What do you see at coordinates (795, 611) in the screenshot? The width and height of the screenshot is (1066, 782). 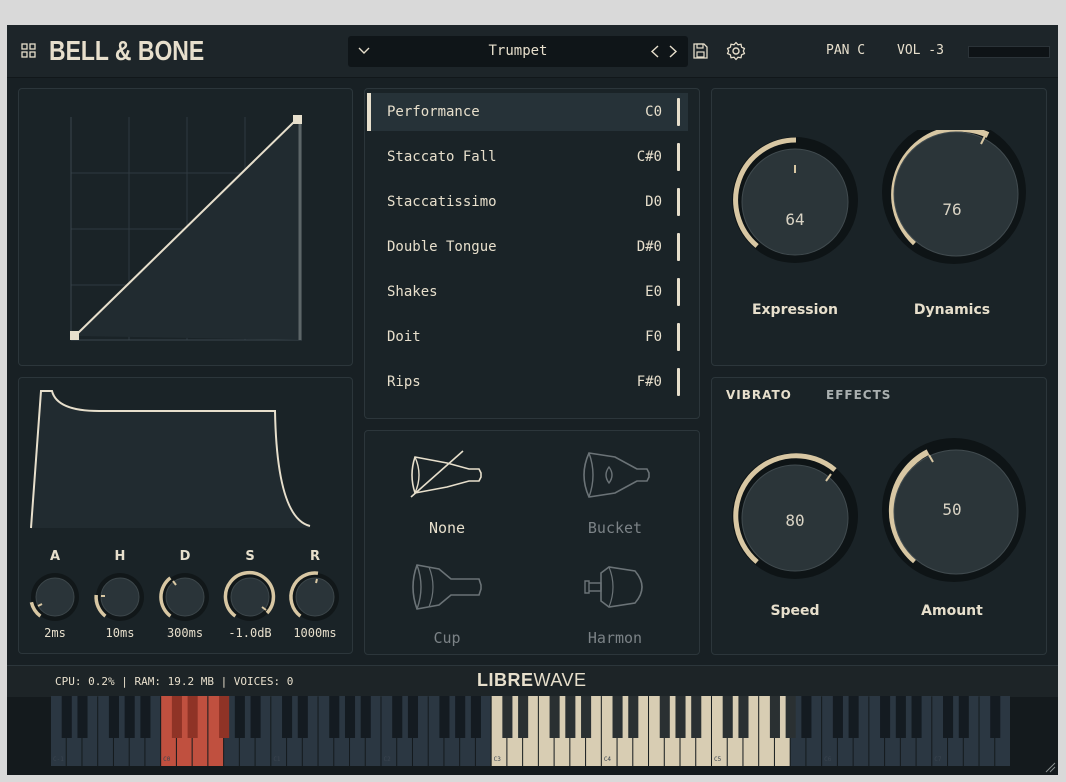 I see `speed-label: Speed` at bounding box center [795, 611].